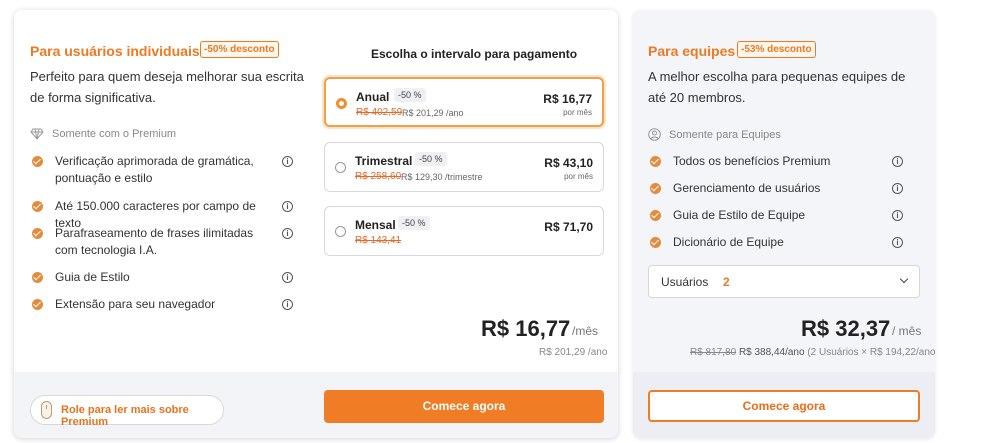 The width and height of the screenshot is (984, 443). Describe the element at coordinates (152, 277) in the screenshot. I see `feature-item: Guia de Estilo` at that location.